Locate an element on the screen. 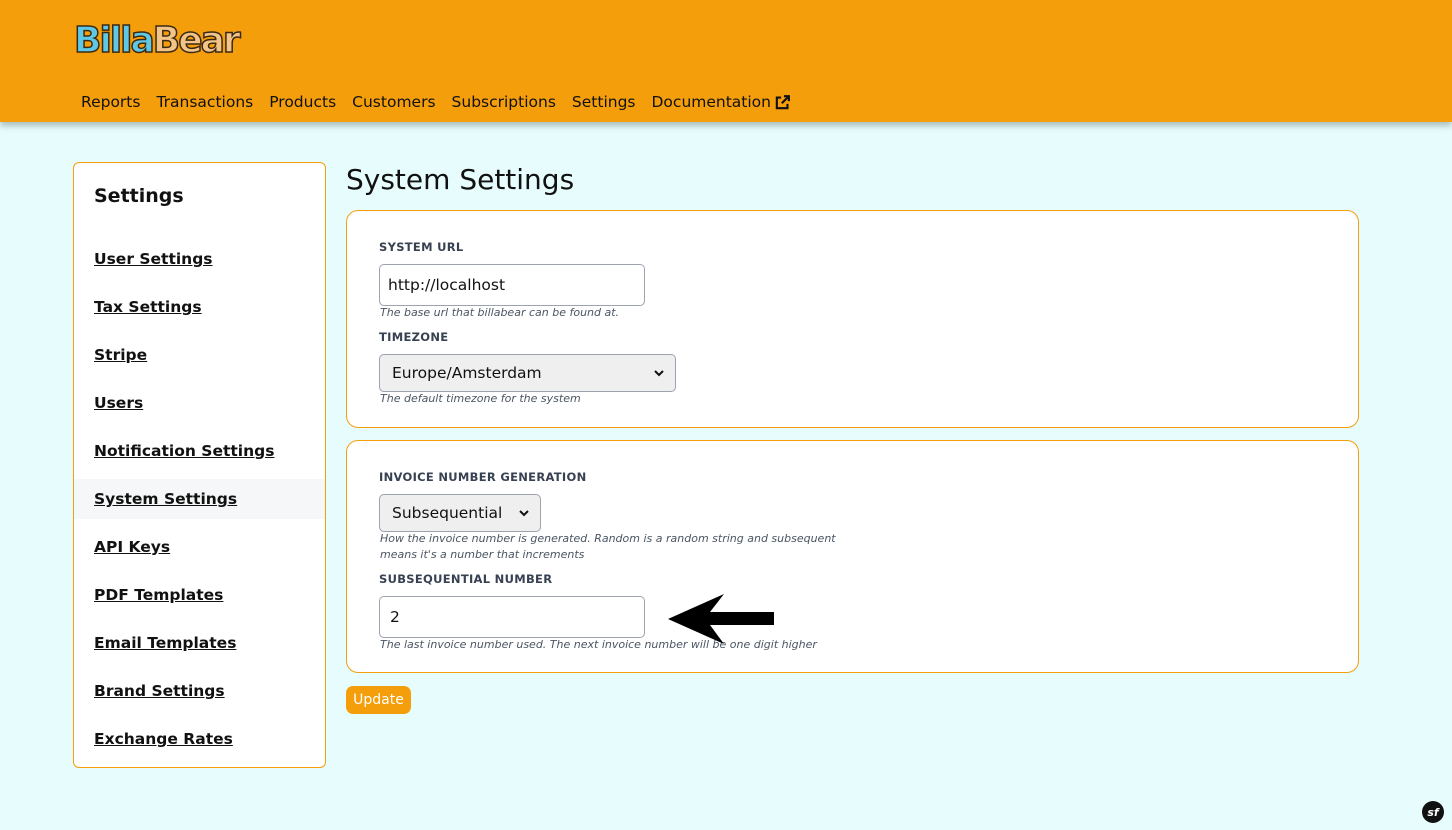  update-button: Update is located at coordinates (378, 700).